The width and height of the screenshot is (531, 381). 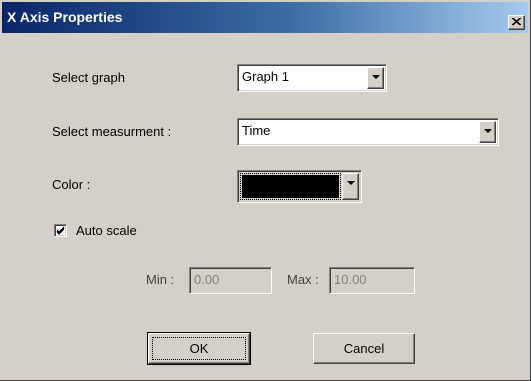 I want to click on ok-button-label: OK, so click(x=199, y=348).